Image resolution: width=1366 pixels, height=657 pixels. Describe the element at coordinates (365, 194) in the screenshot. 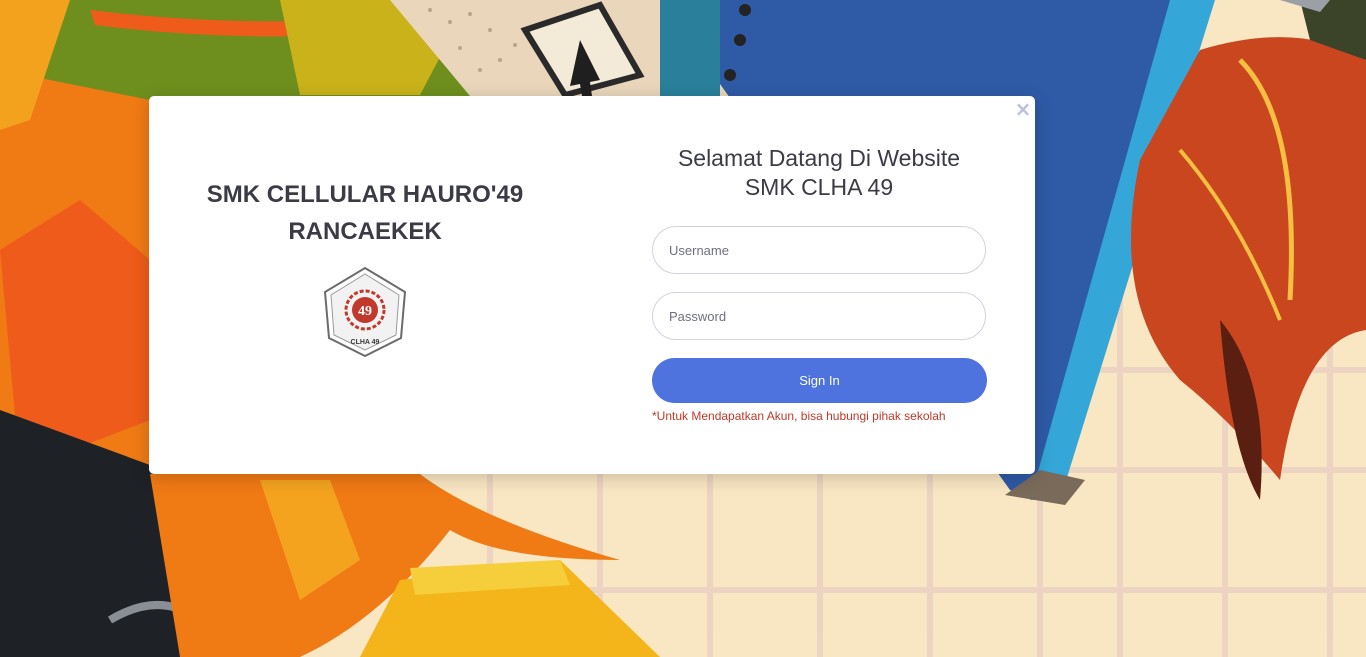

I see `school-name-line1: SMK CELLULAR HAURO'49` at that location.